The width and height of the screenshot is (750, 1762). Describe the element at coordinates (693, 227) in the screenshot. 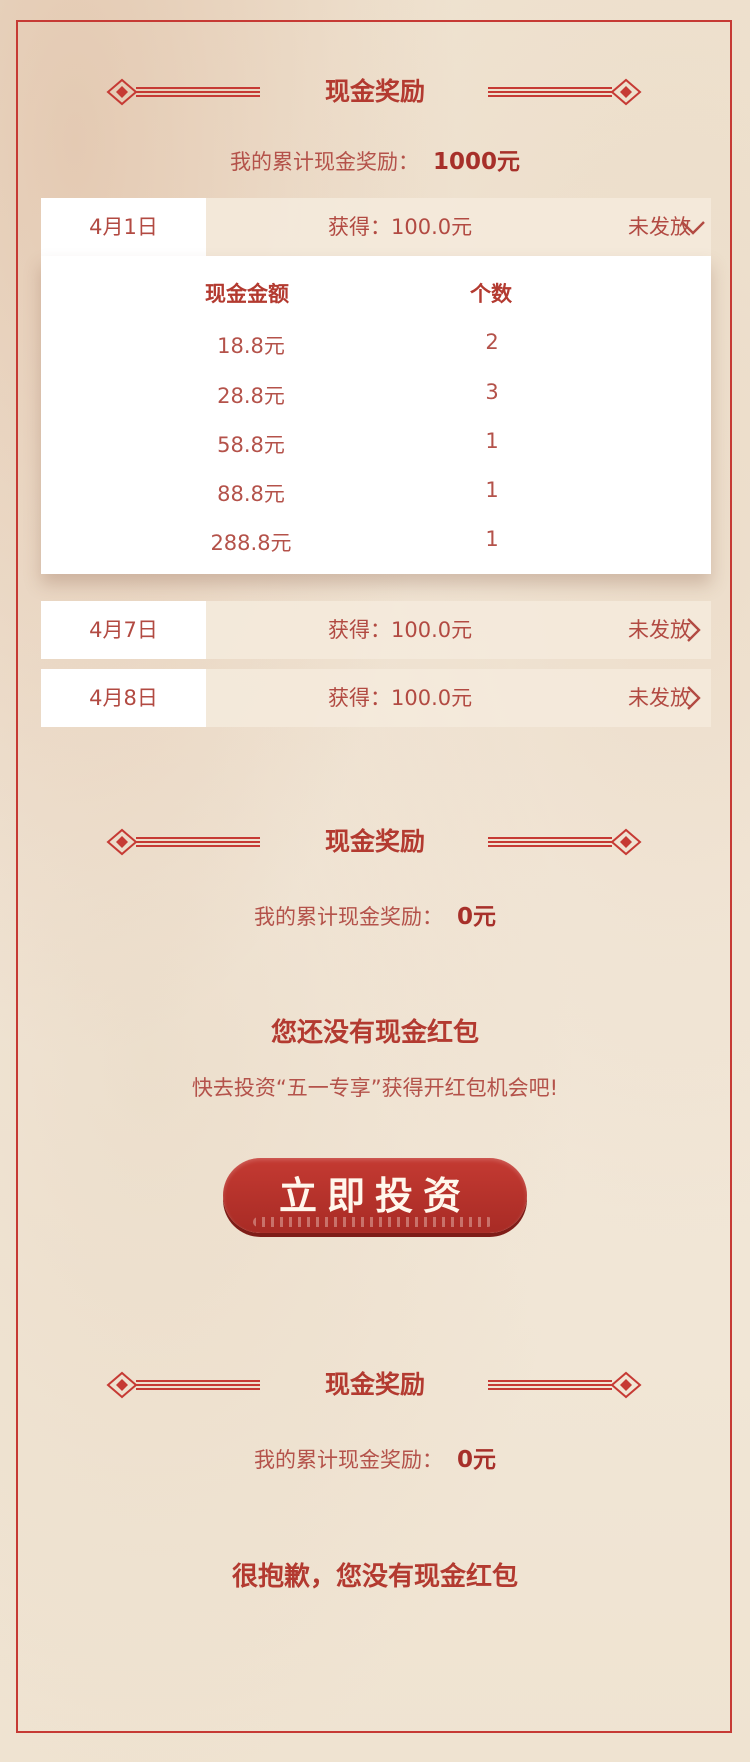

I see `chevron-down-icon` at that location.